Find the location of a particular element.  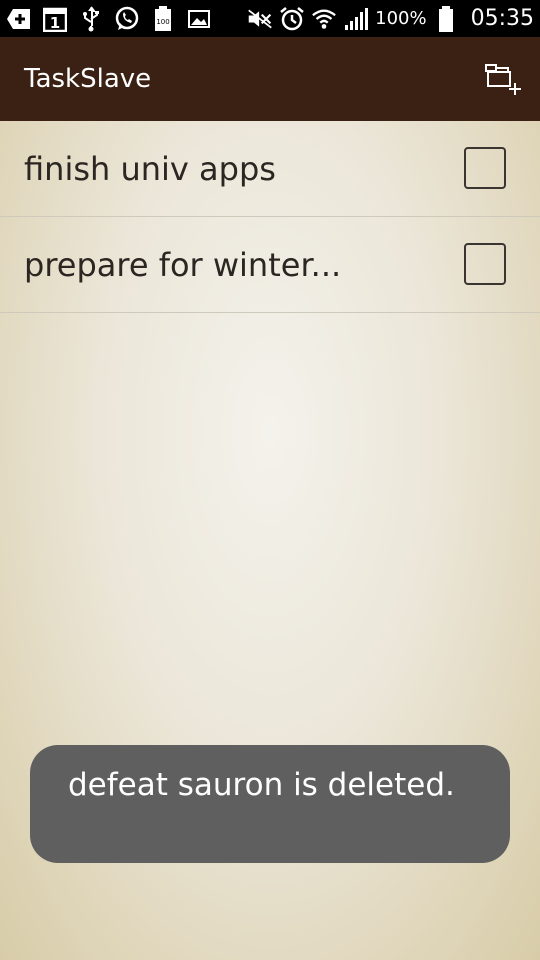

status-bar-notifications: 1 100 is located at coordinates (109, 18).